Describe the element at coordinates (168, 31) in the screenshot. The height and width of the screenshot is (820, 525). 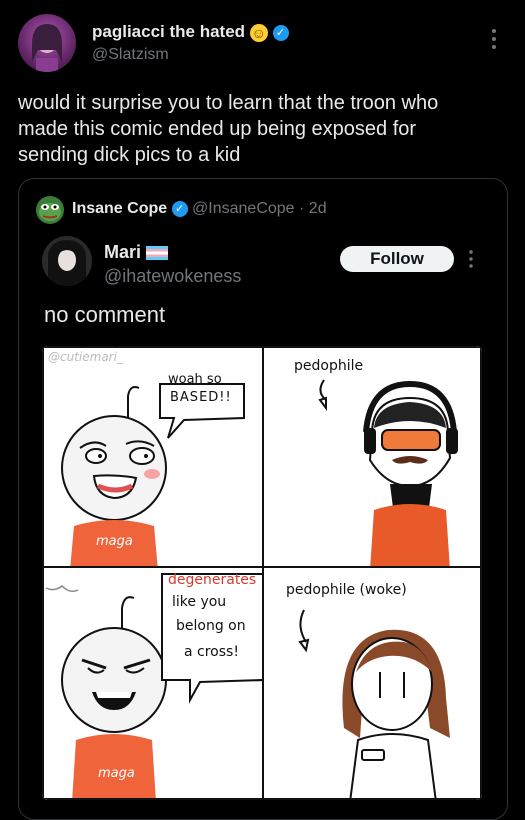
I see `author-name: pagliacci the hated` at that location.